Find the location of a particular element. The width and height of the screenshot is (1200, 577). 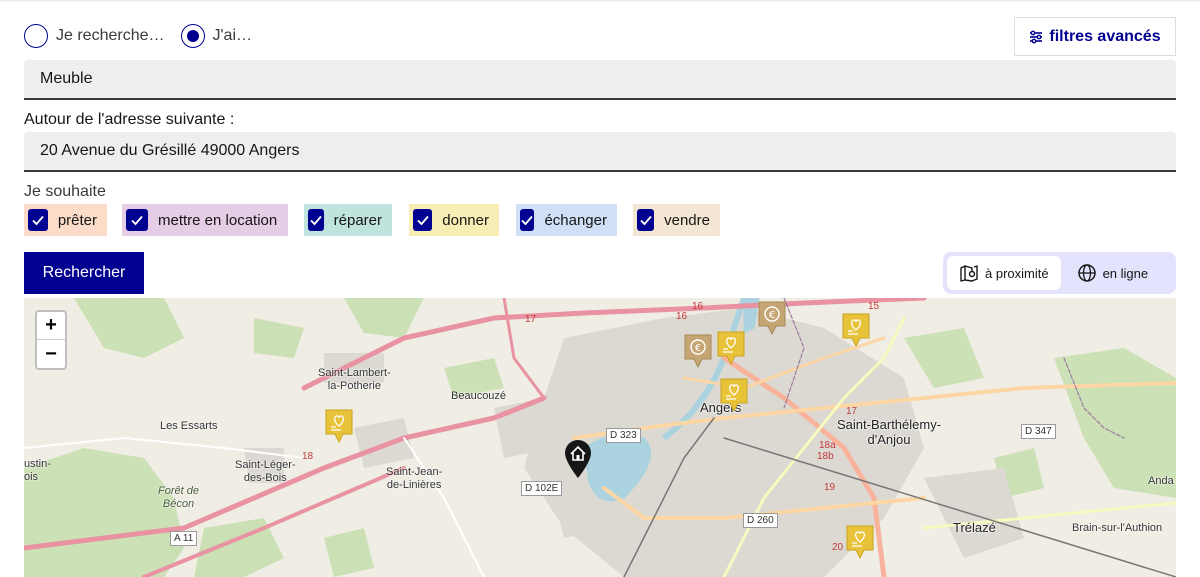

radio-circle is located at coordinates (36, 36).